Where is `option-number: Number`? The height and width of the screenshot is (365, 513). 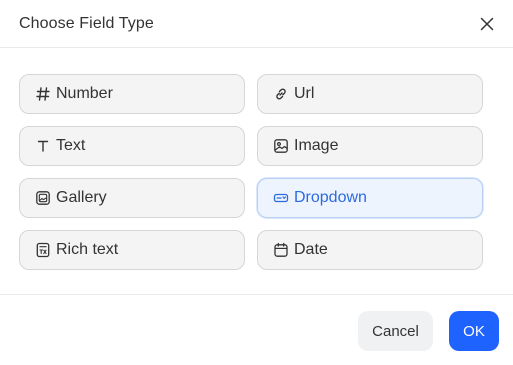 option-number: Number is located at coordinates (132, 94).